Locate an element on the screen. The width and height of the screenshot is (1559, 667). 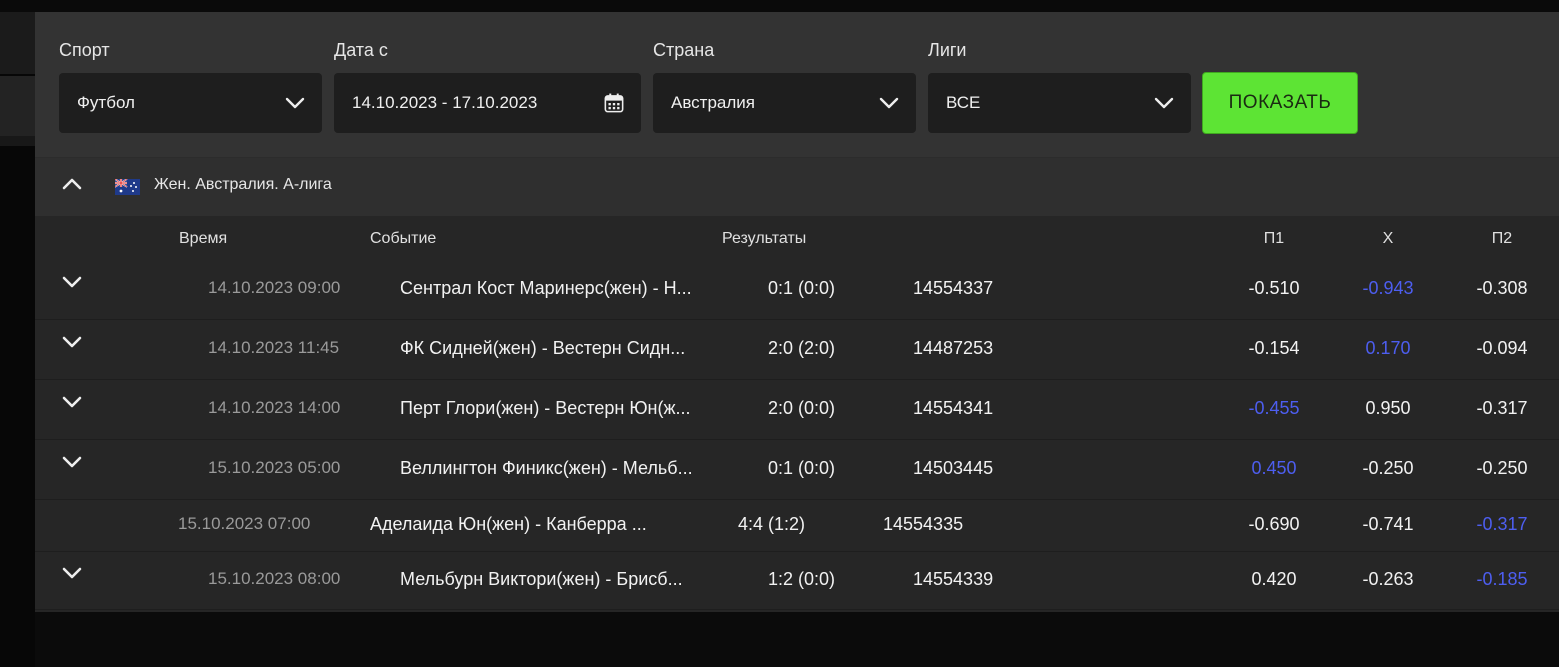
column-header-p2: П2 is located at coordinates (1502, 238).